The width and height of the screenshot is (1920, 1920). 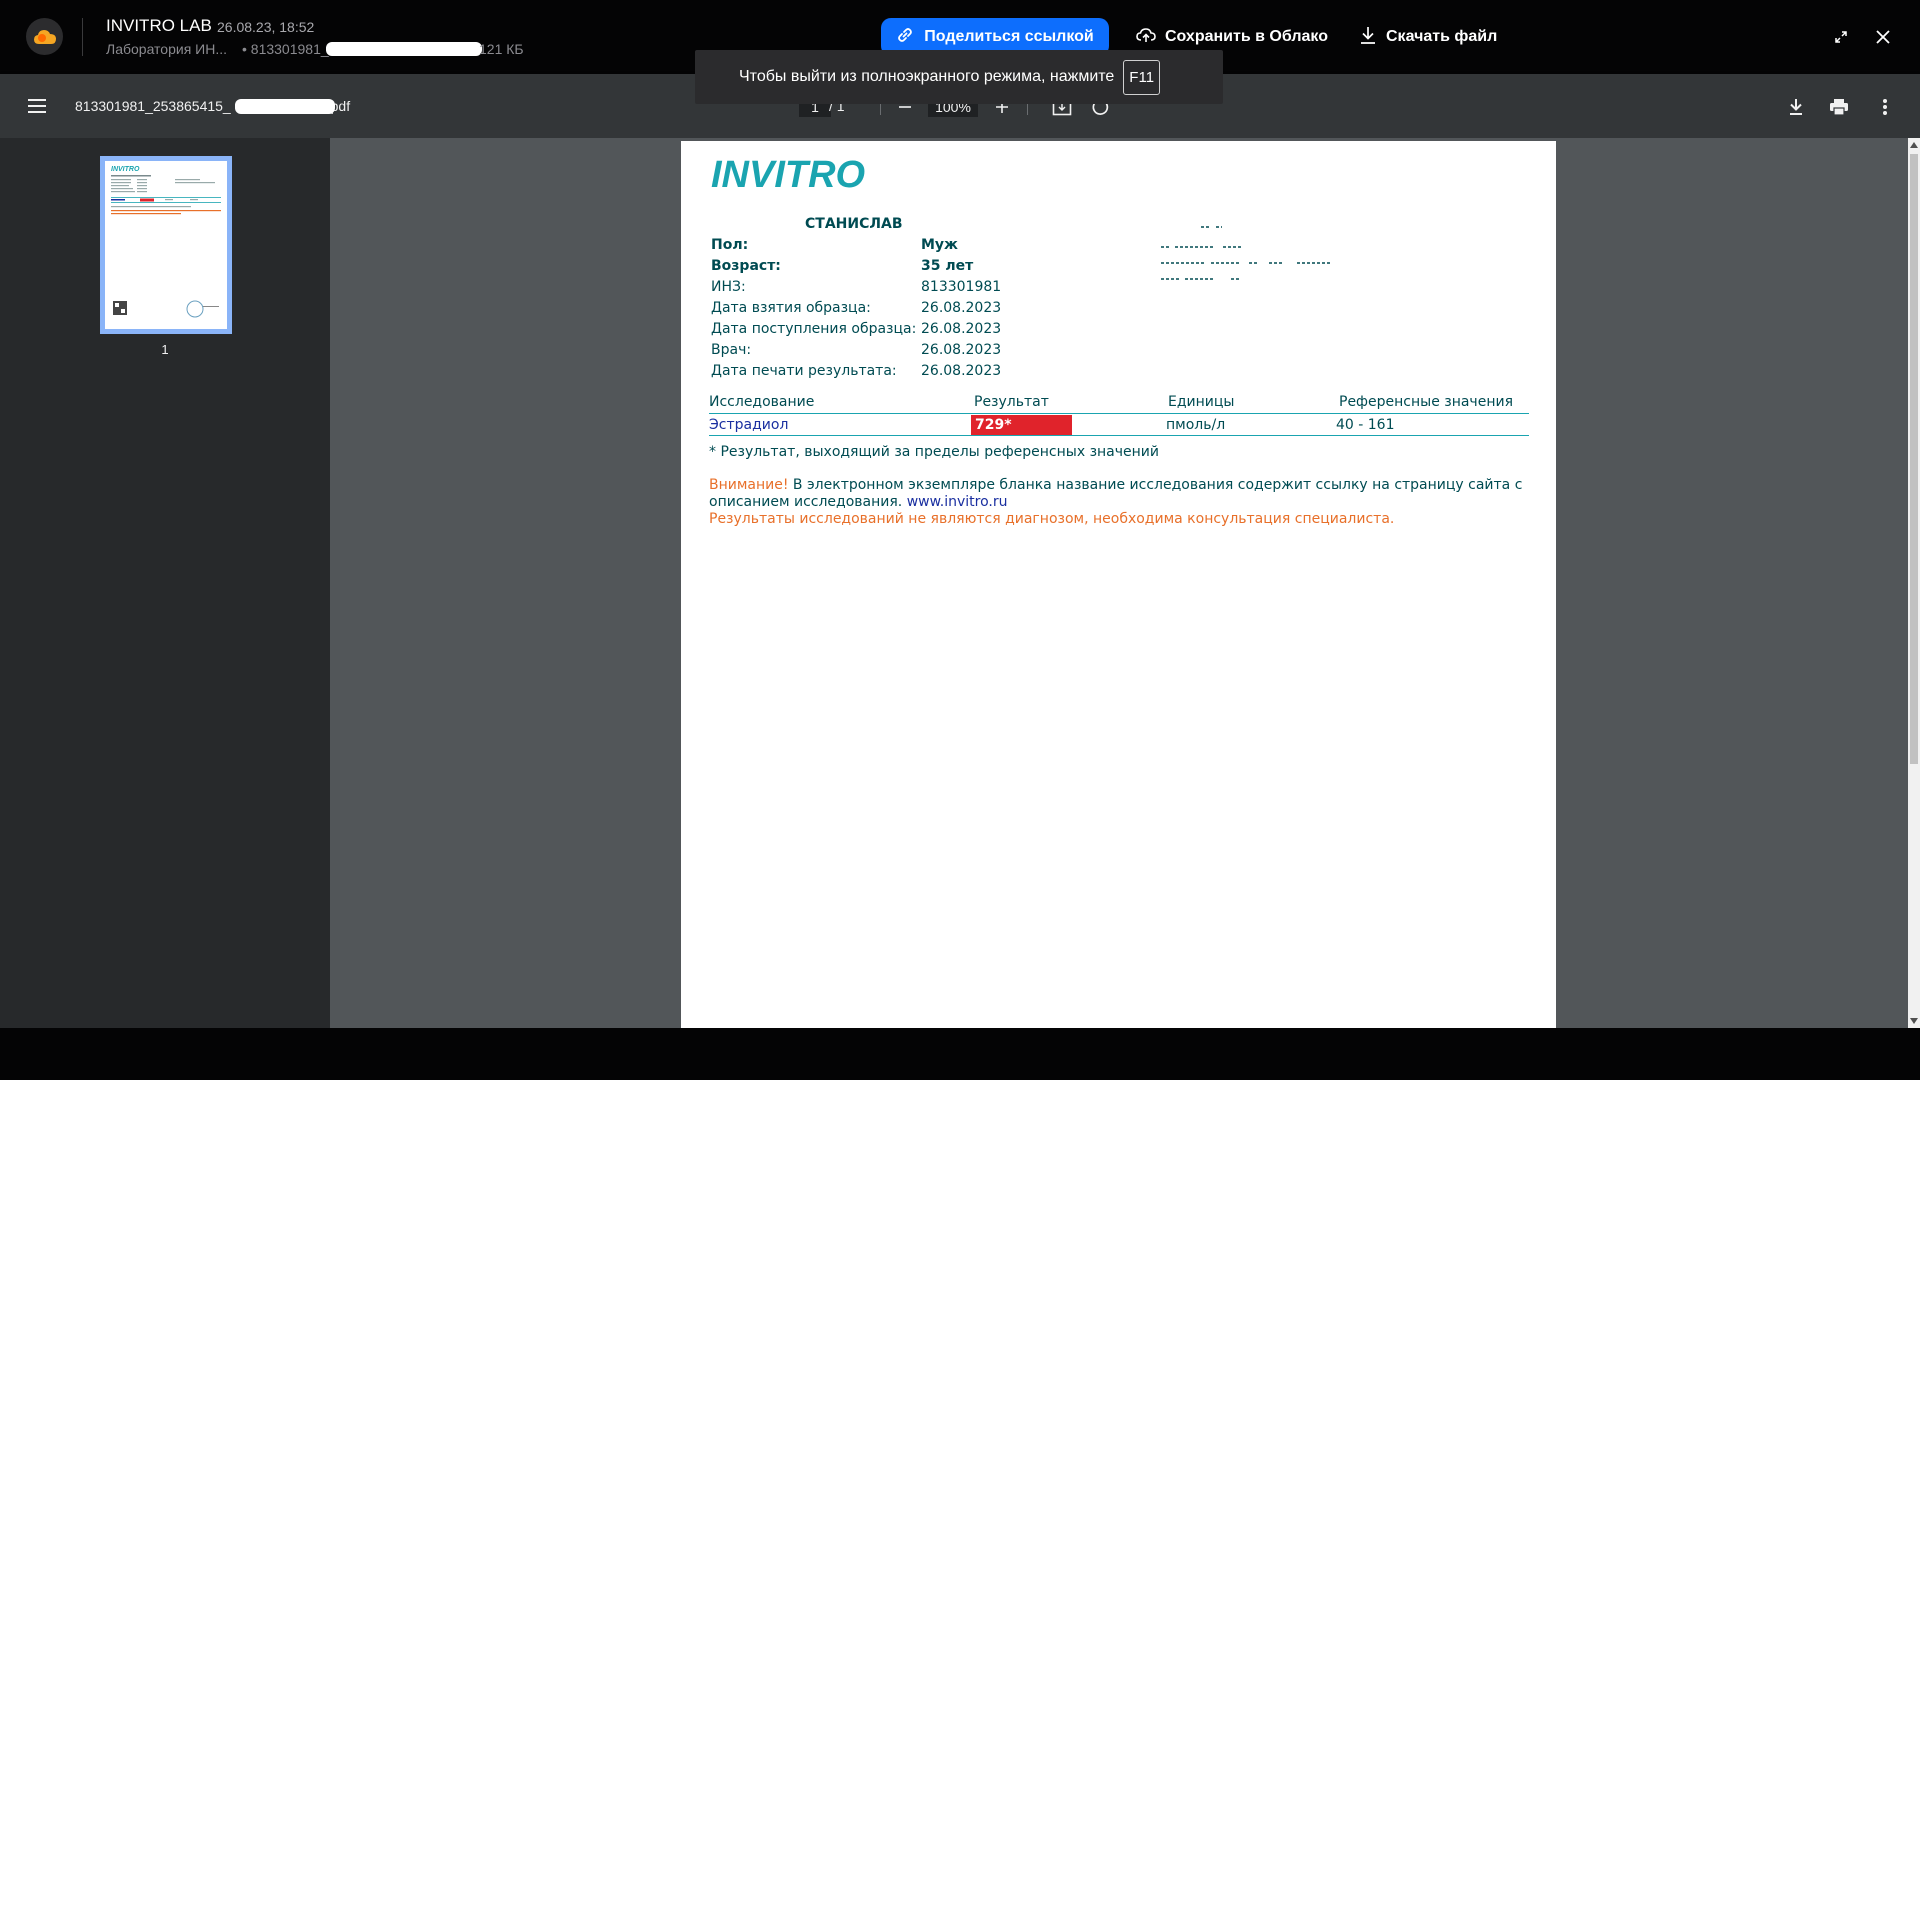 What do you see at coordinates (82, 37) in the screenshot?
I see `header-divider` at bounding box center [82, 37].